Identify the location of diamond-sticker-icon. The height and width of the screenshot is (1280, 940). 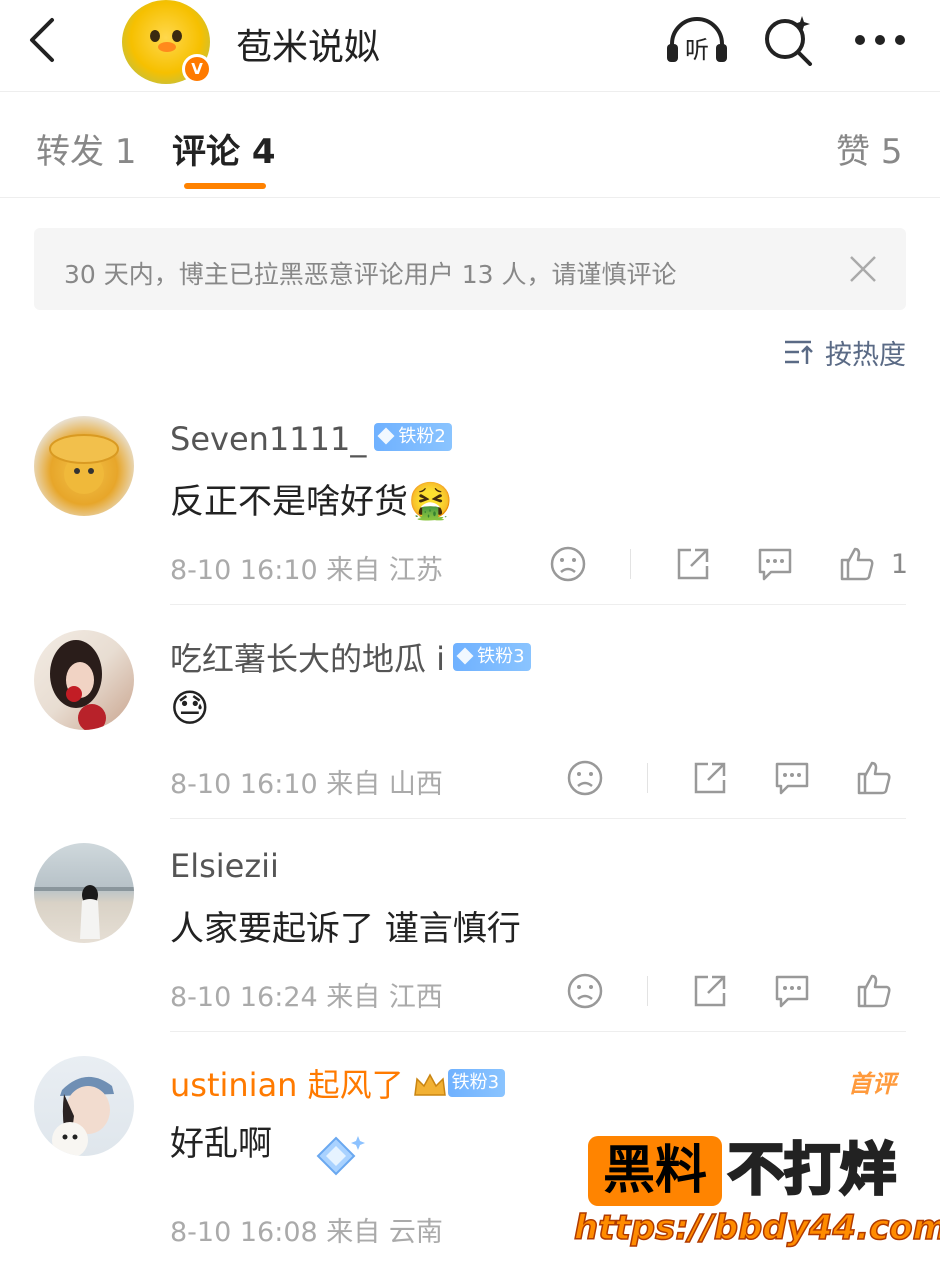
(340, 1156).